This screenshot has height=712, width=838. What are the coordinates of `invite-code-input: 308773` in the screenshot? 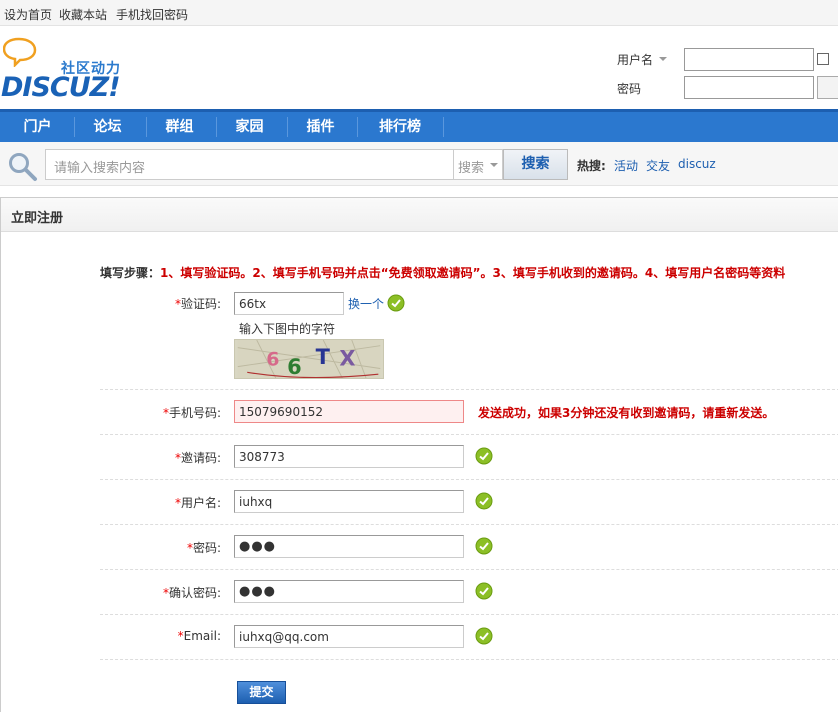 It's located at (349, 456).